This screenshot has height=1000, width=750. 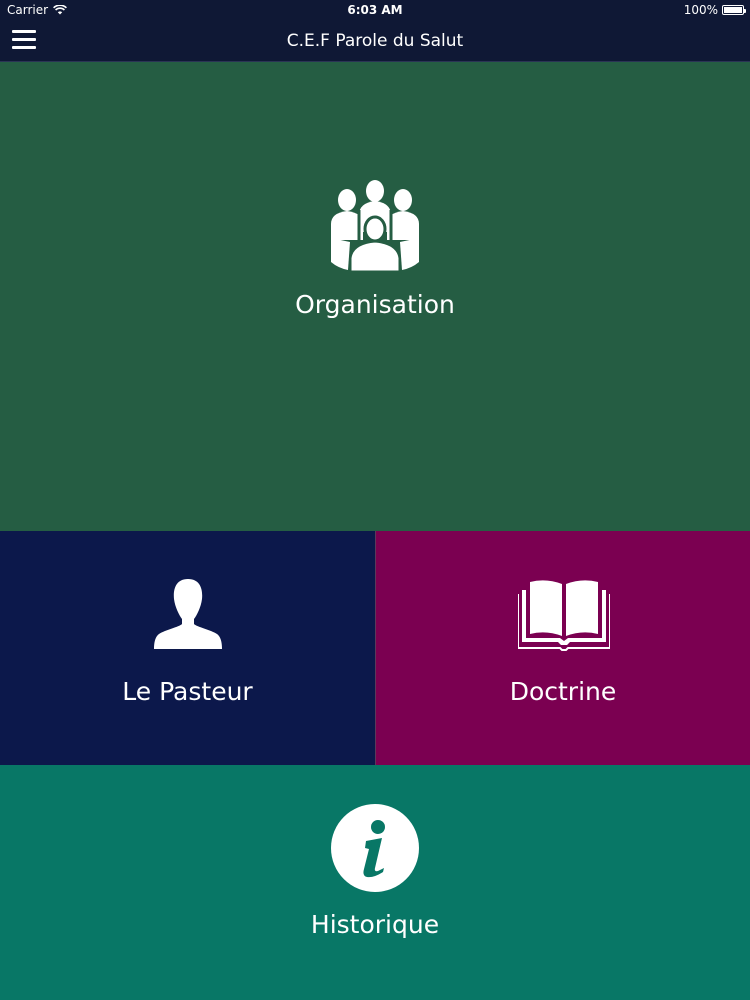 What do you see at coordinates (700, 10) in the screenshot?
I see `battery-percent: 100%` at bounding box center [700, 10].